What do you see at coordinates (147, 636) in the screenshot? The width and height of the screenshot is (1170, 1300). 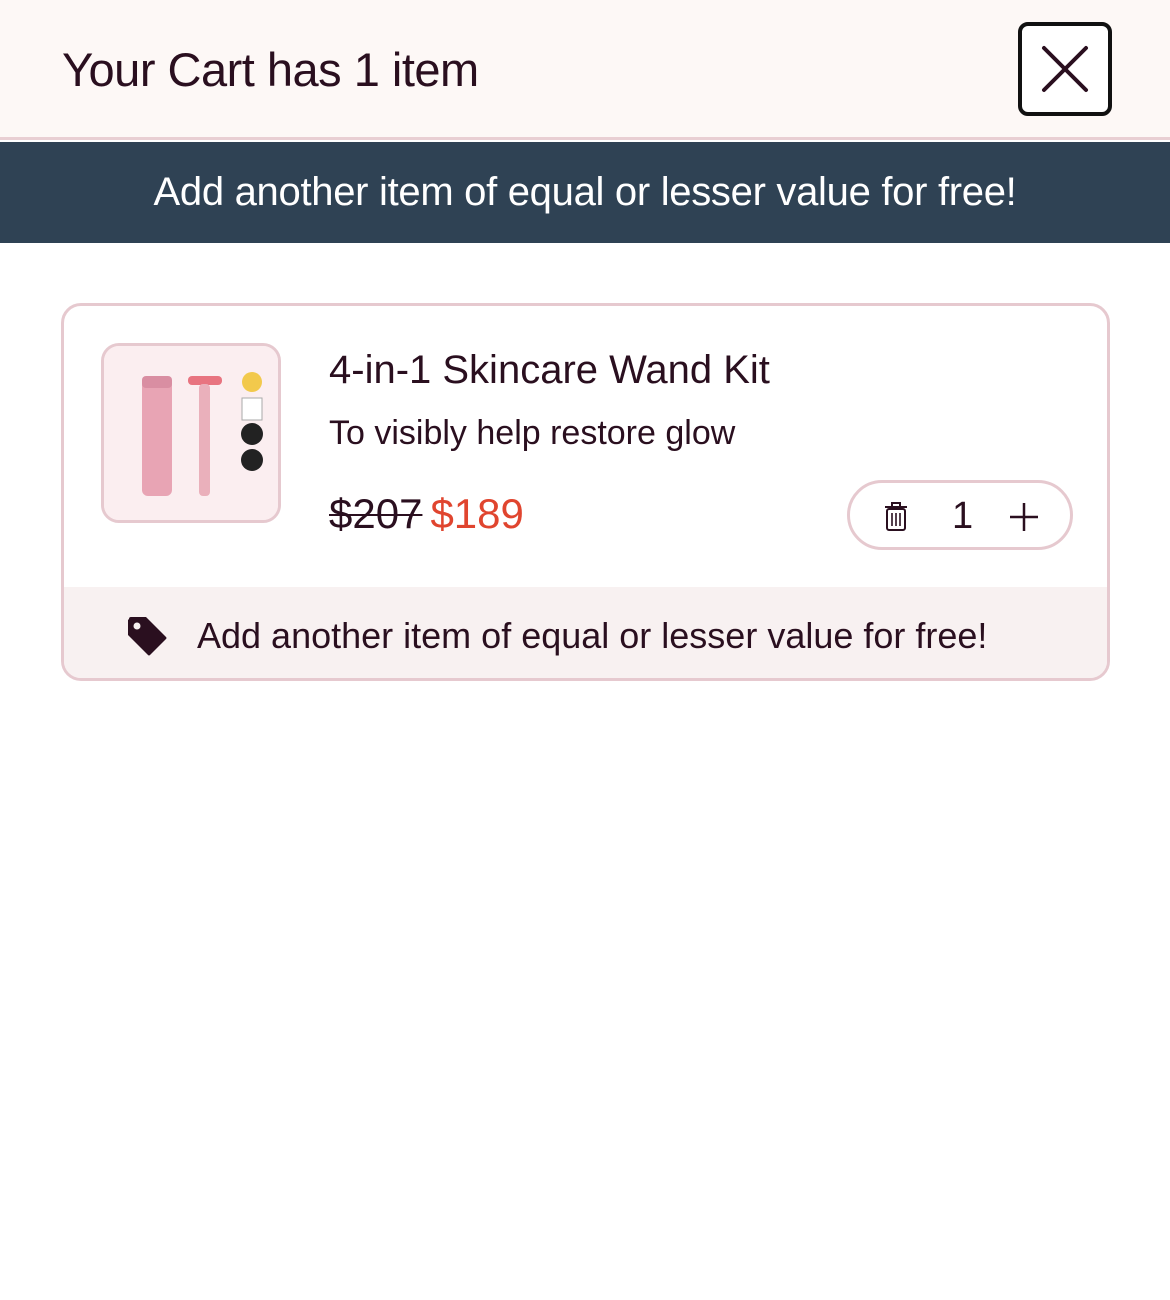 I see `tag-icon` at bounding box center [147, 636].